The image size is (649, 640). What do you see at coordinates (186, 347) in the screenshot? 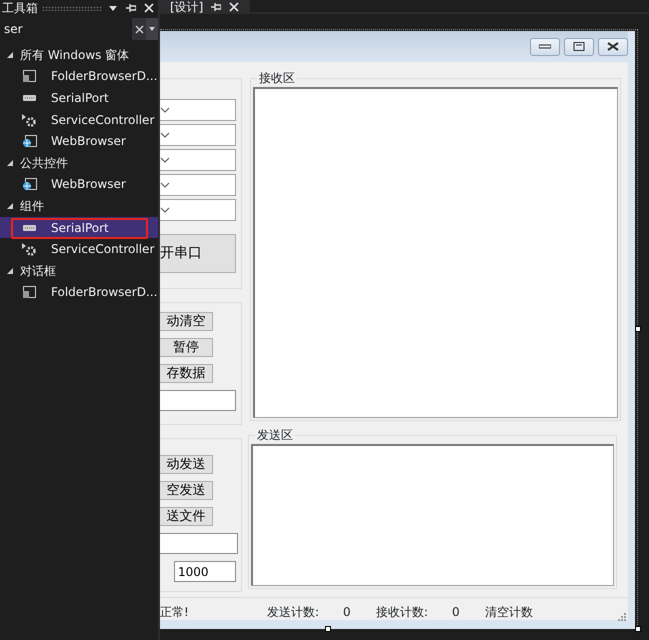
I see `action-button: 暂停` at bounding box center [186, 347].